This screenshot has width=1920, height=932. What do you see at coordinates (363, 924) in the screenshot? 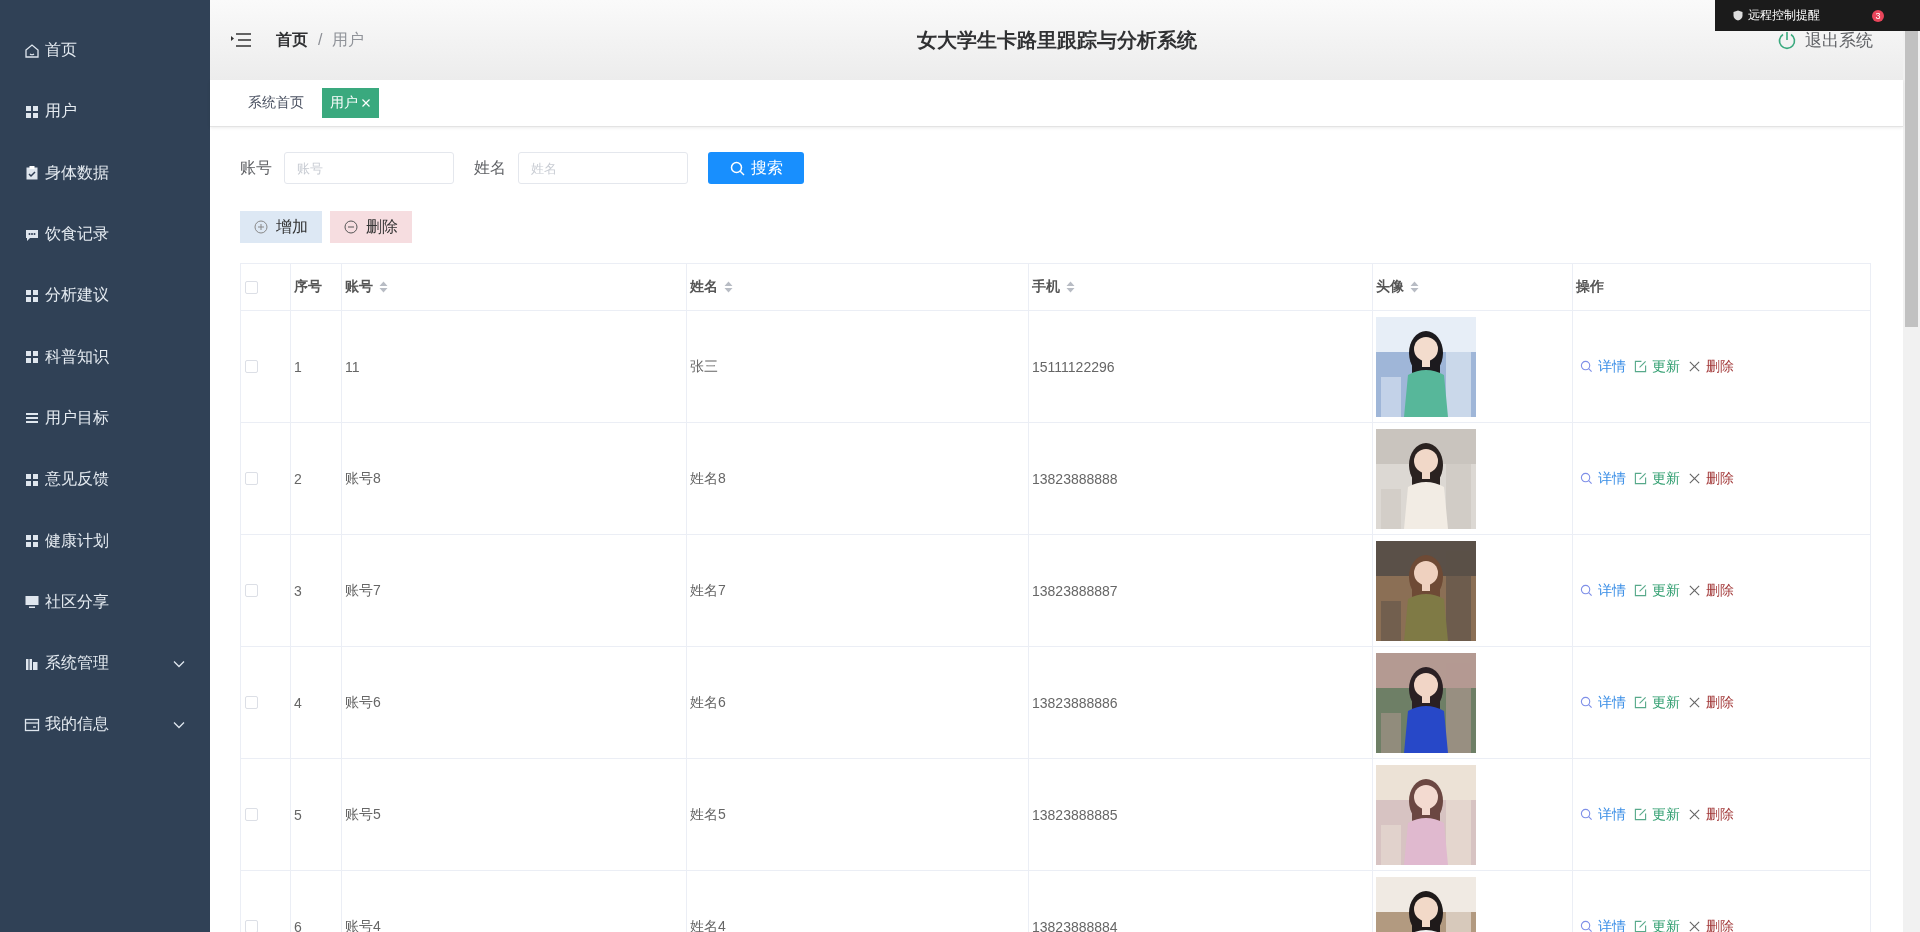
I see `table-cell: 账号4` at bounding box center [363, 924].